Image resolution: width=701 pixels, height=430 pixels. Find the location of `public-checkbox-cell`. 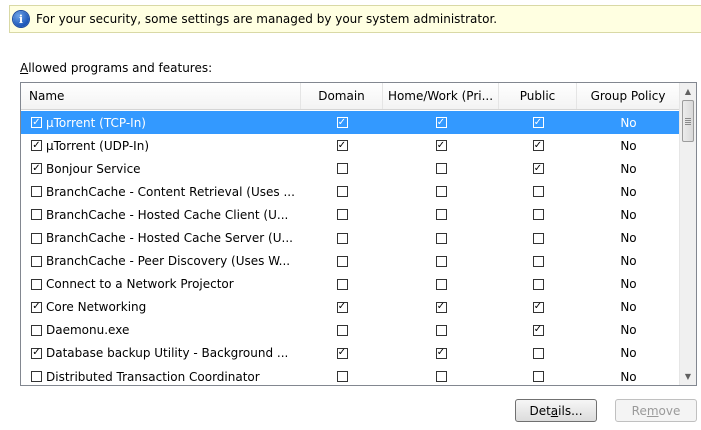

public-checkbox-cell is located at coordinates (538, 237).